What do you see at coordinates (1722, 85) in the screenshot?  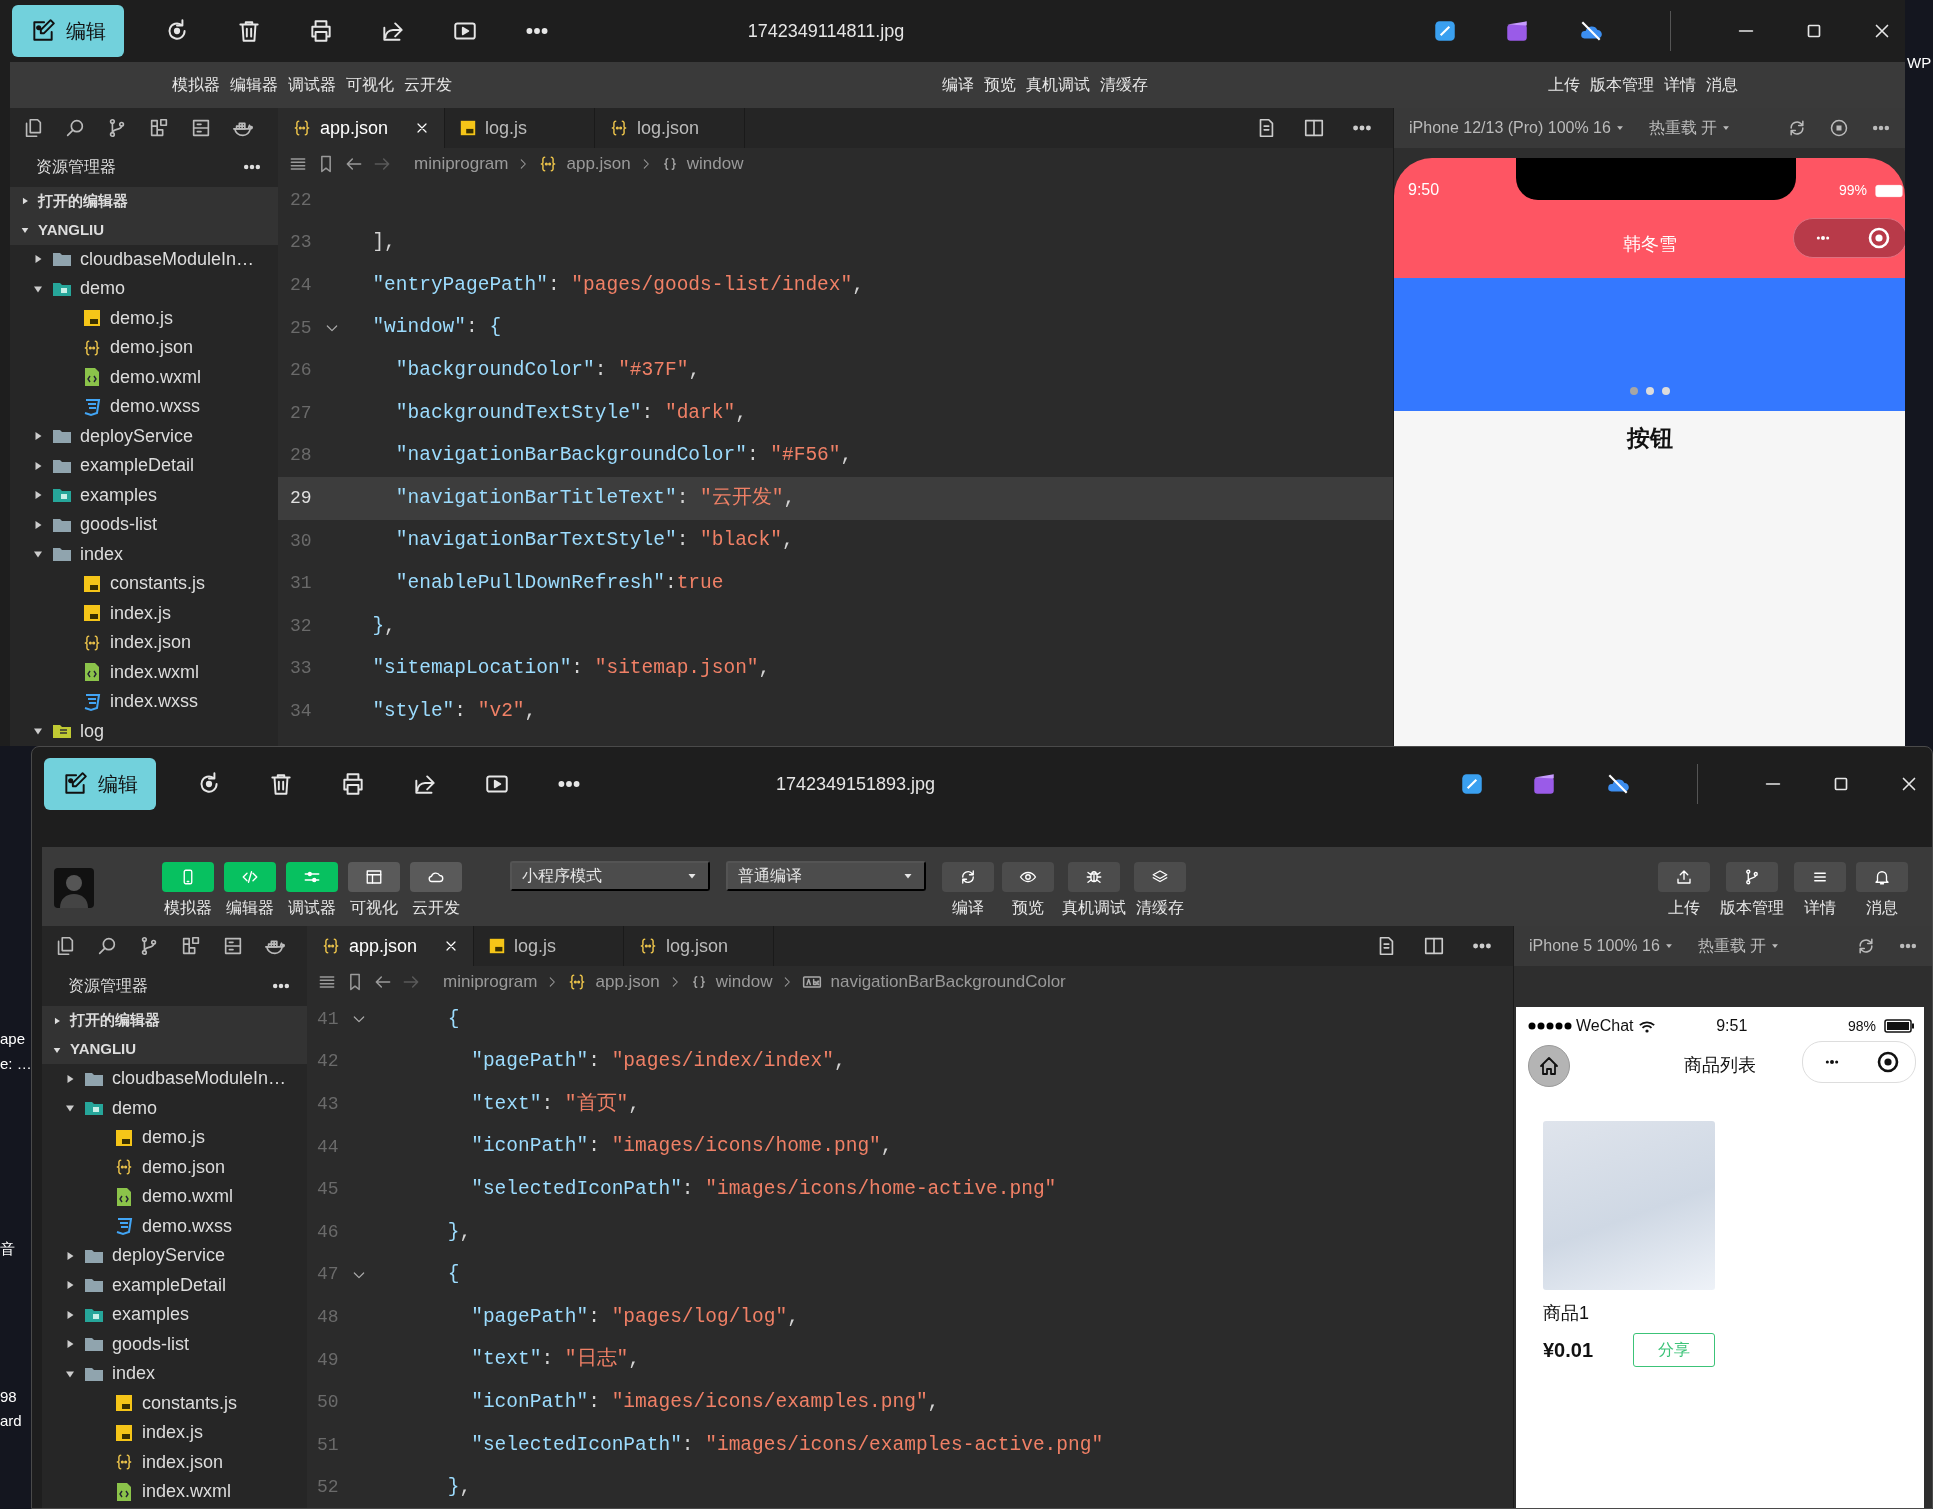 I see `toolbar-label: 消息` at bounding box center [1722, 85].